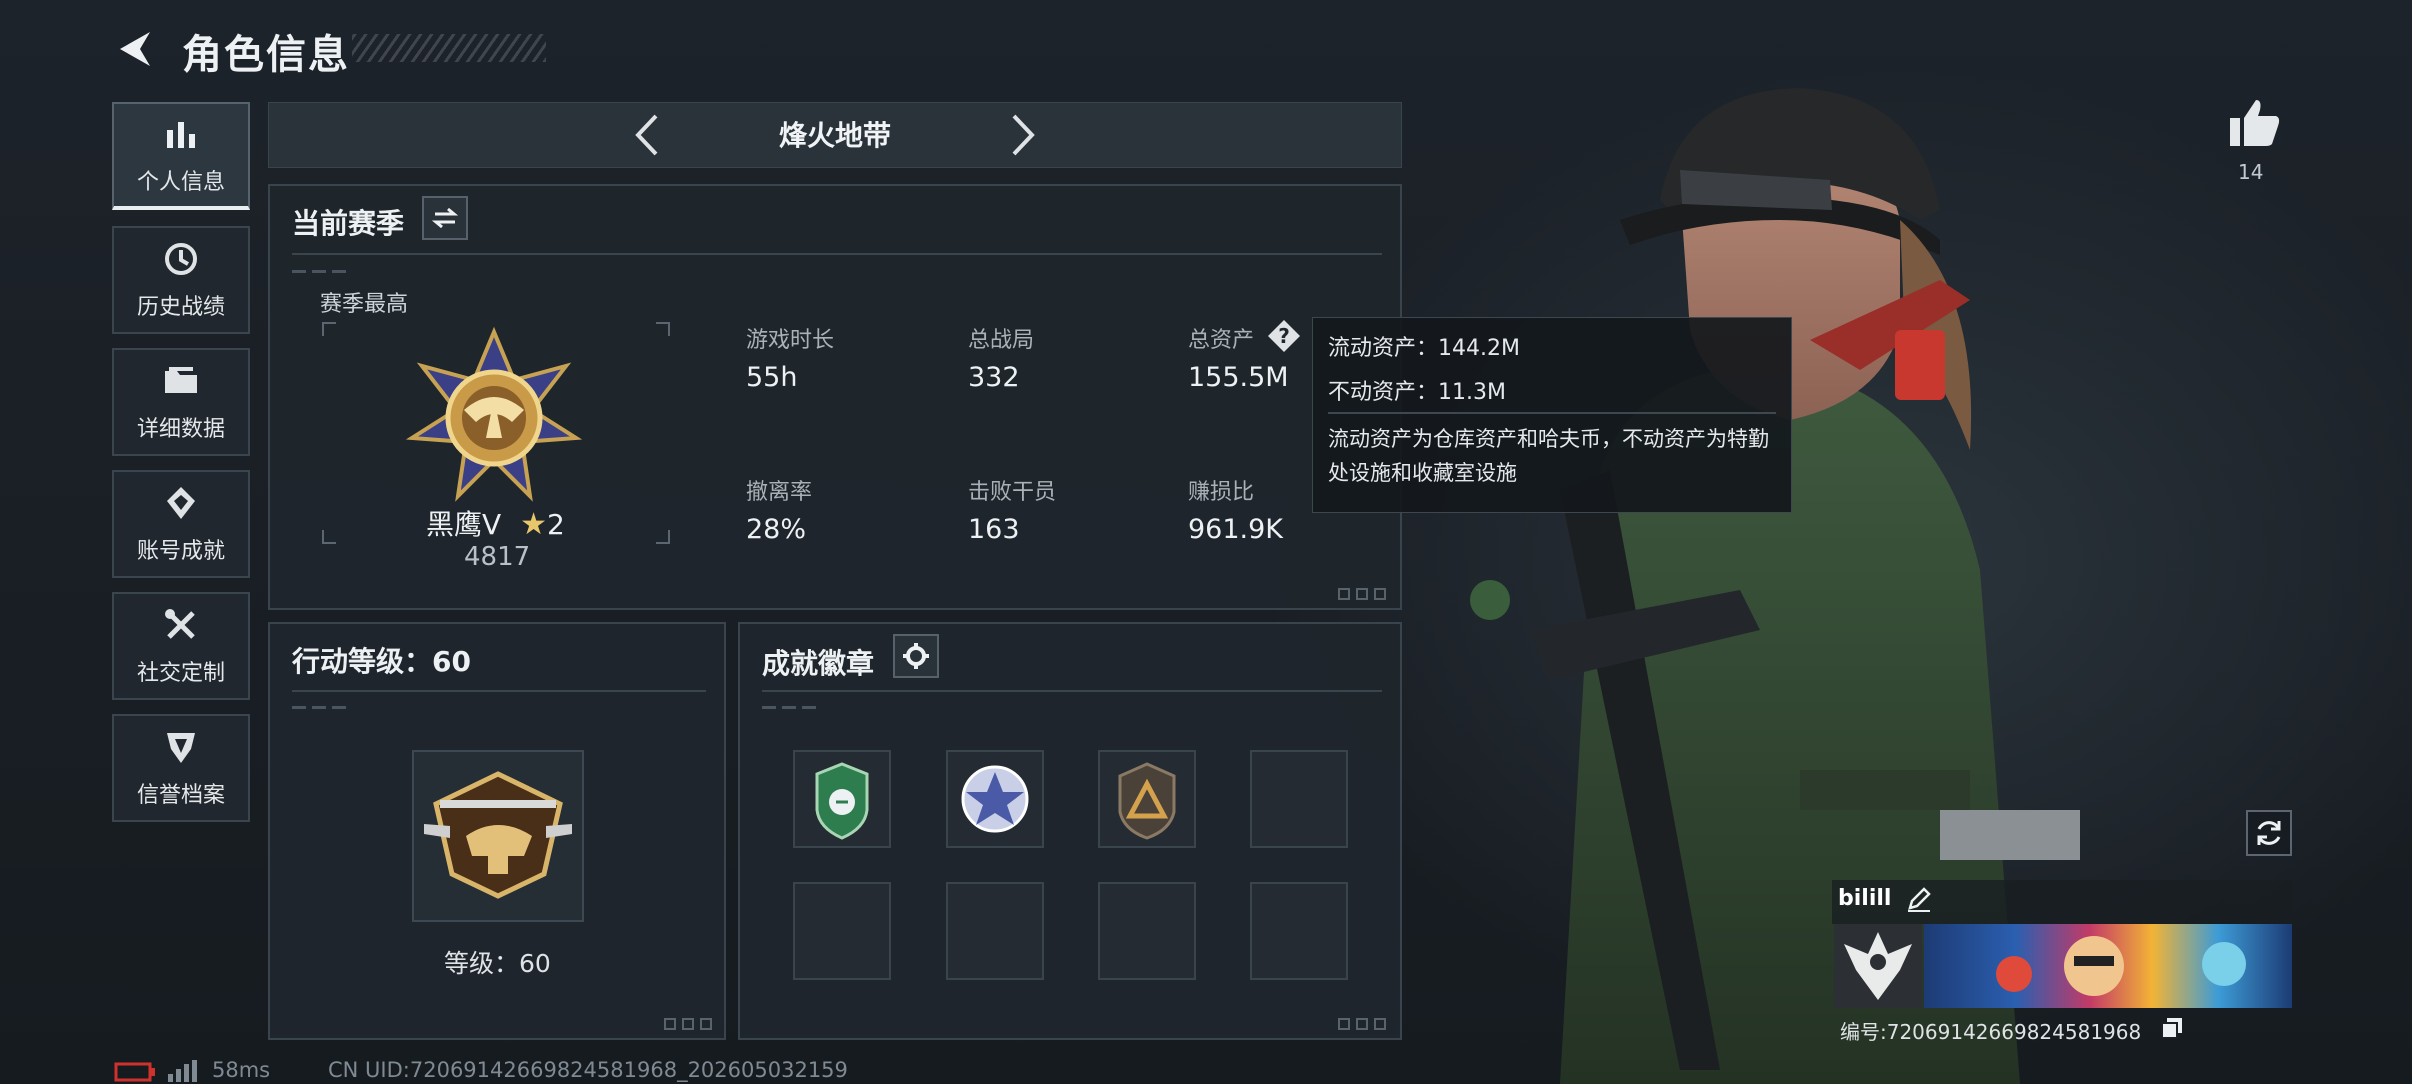 The width and height of the screenshot is (2412, 1084). What do you see at coordinates (2121, 966) in the screenshot?
I see `banner-art` at bounding box center [2121, 966].